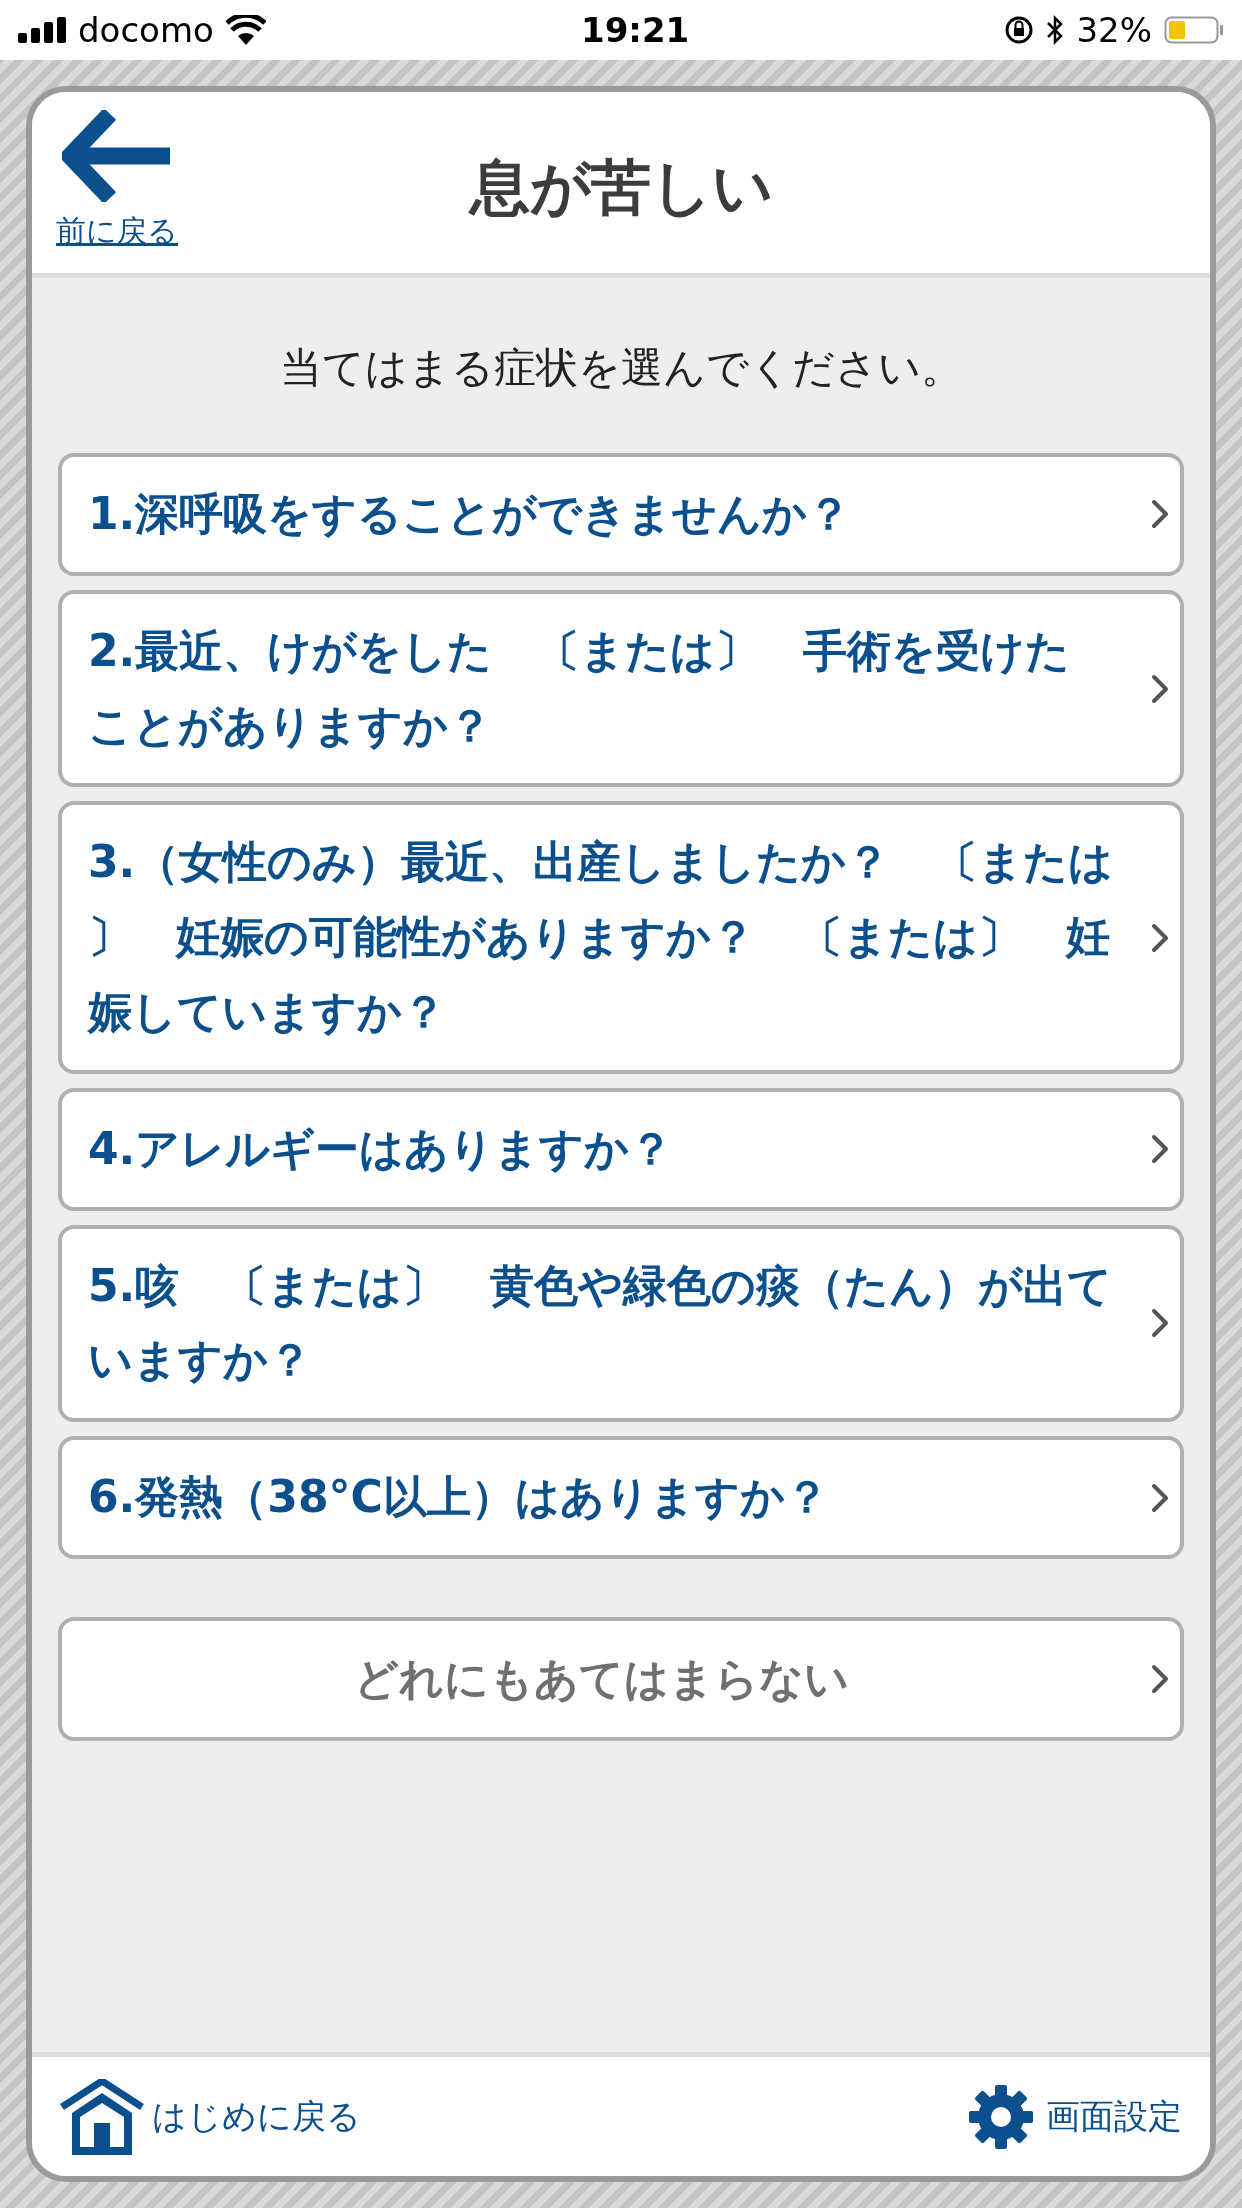  Describe the element at coordinates (1001, 2116) in the screenshot. I see `settings-icon` at that location.